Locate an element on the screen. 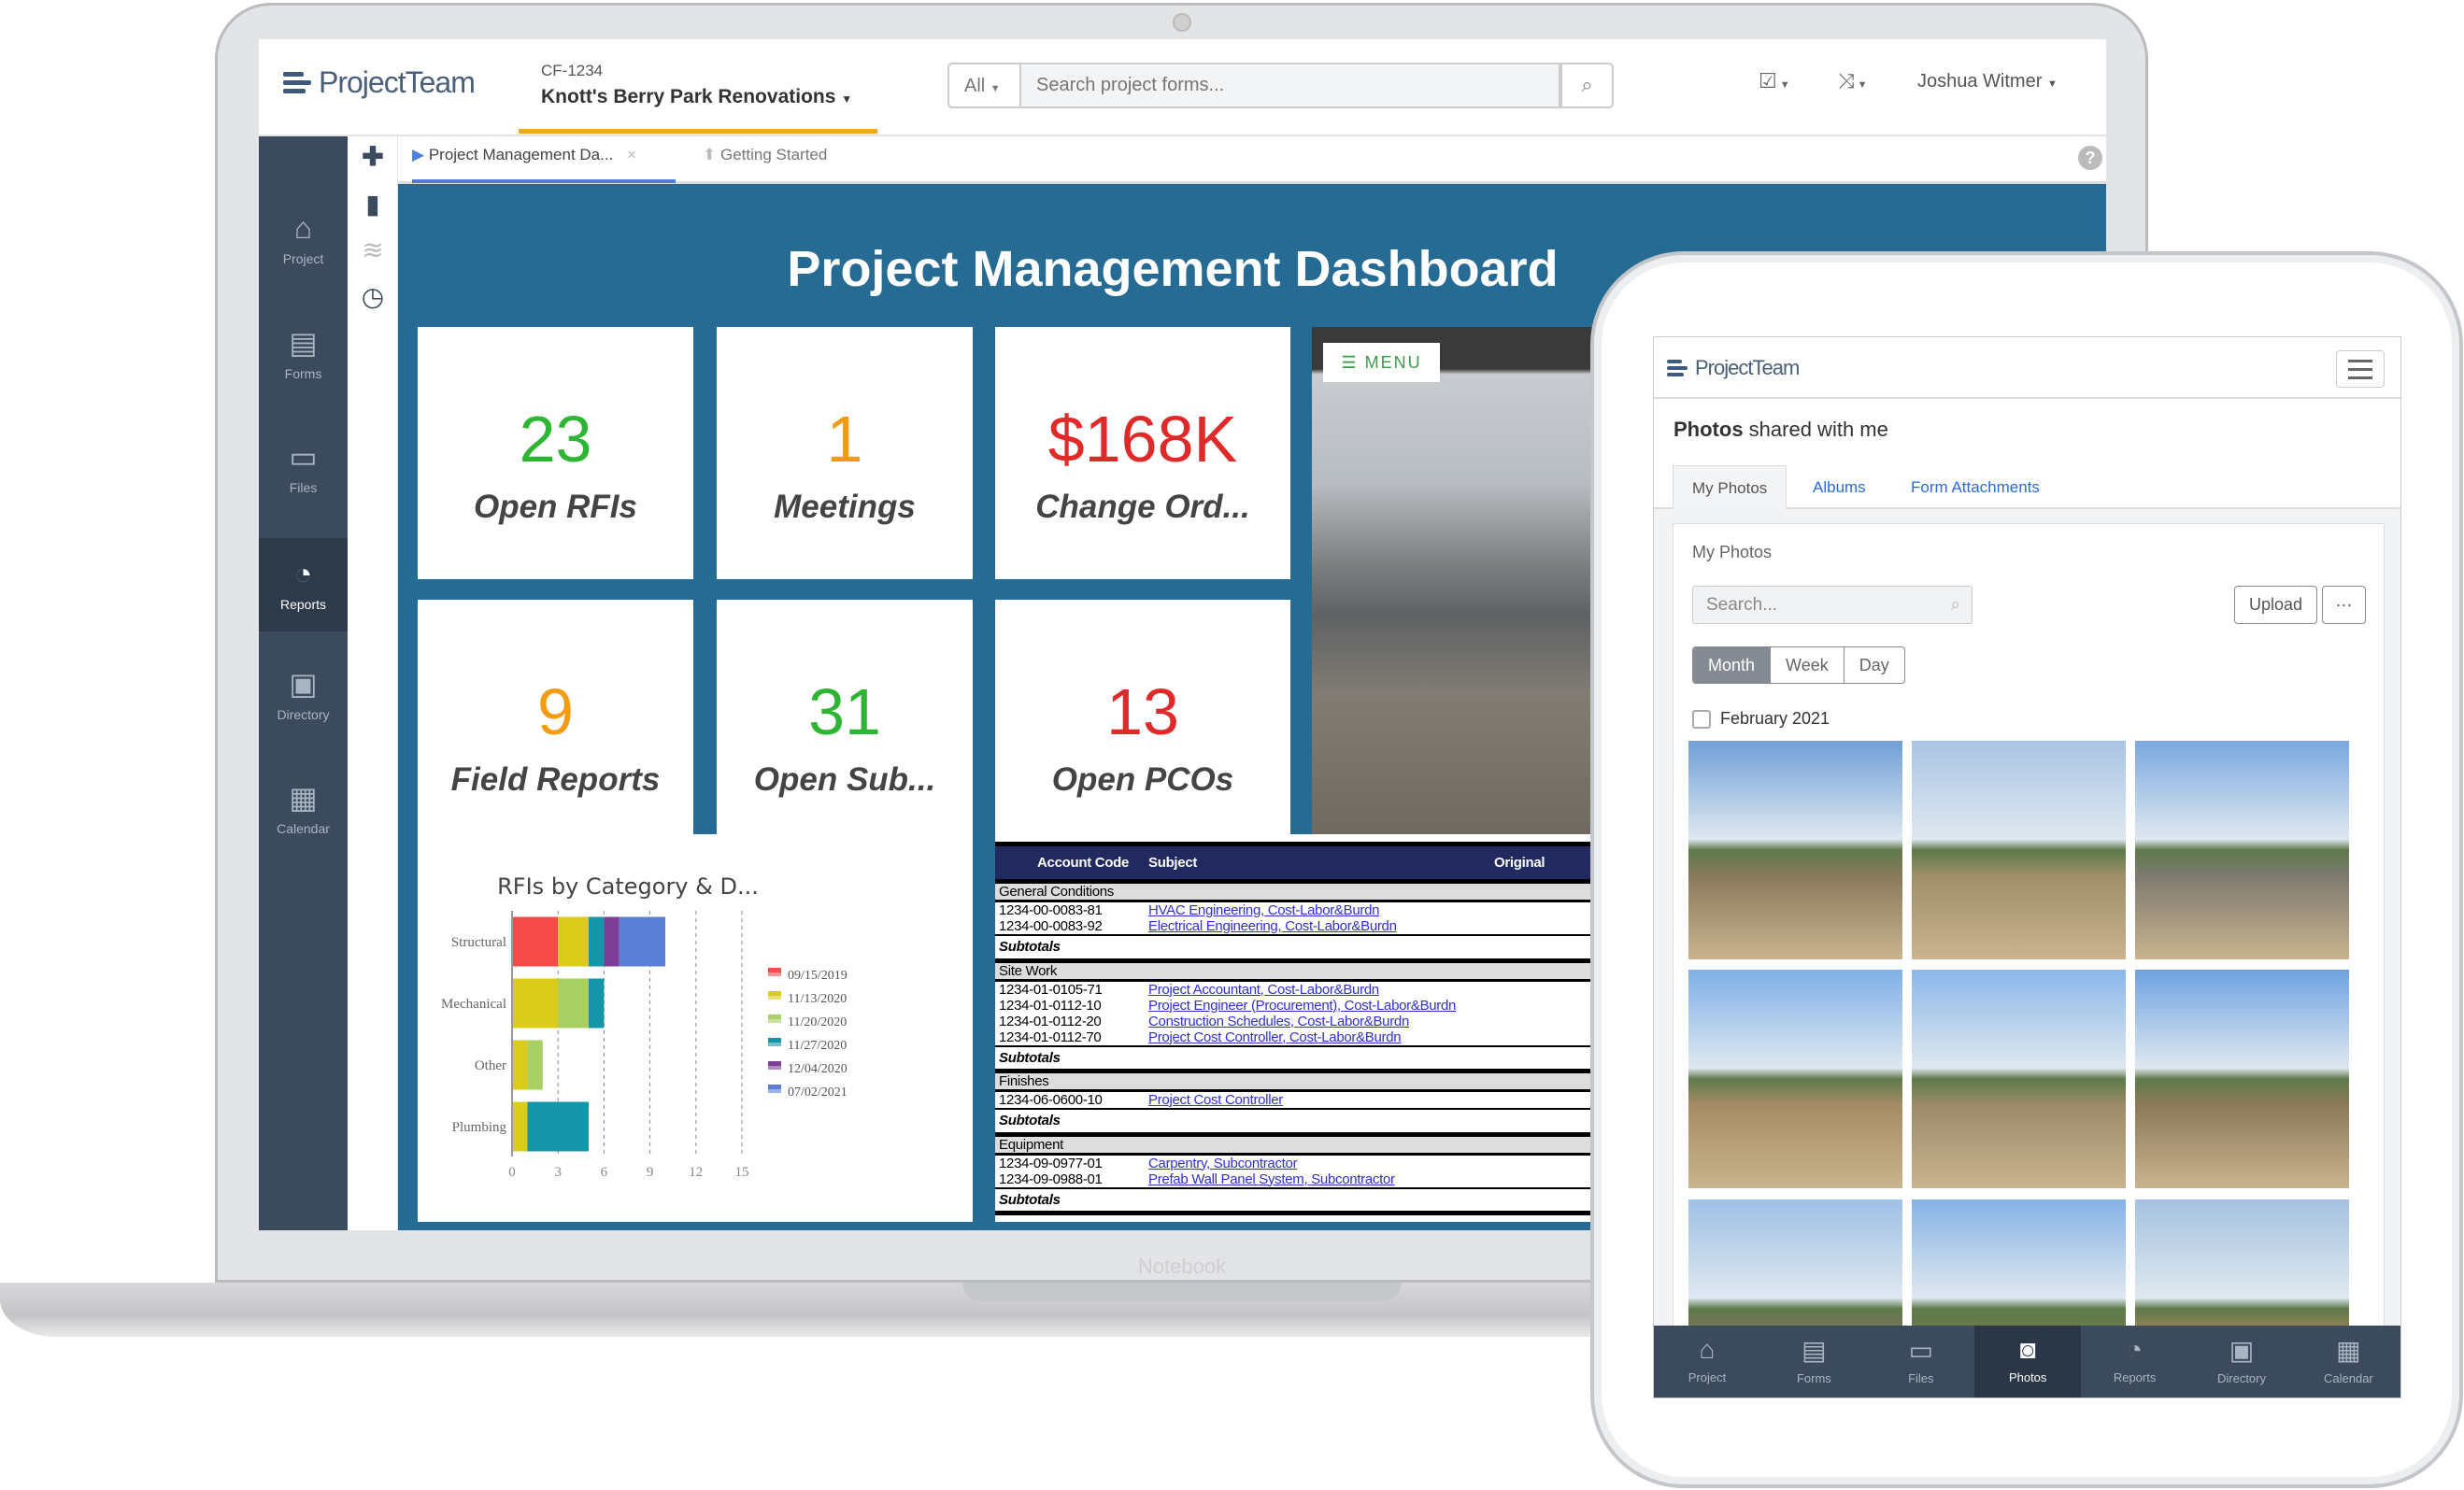 The width and height of the screenshot is (2464, 1490). account-code: 1234-00-0083-92 is located at coordinates (1051, 926).